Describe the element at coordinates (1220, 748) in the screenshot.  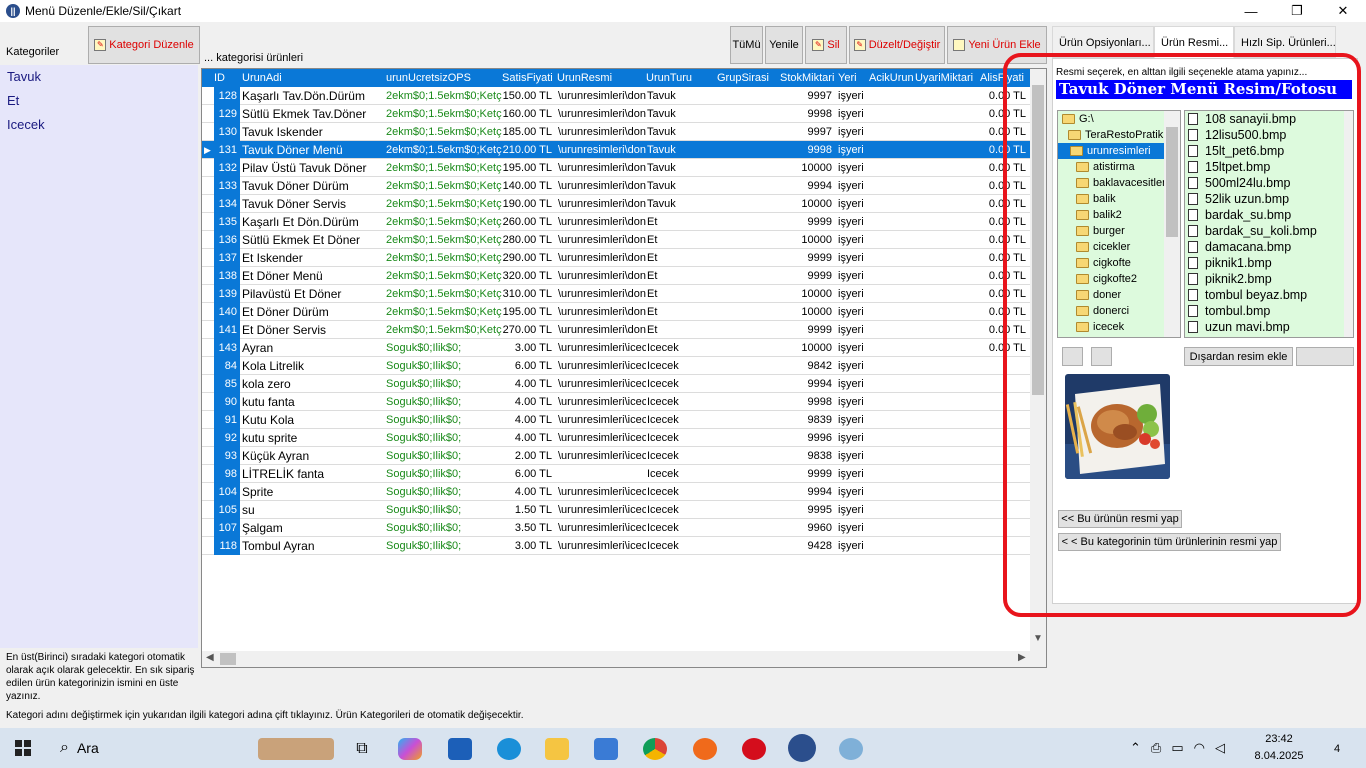
I see `volume-icon: ◁` at that location.